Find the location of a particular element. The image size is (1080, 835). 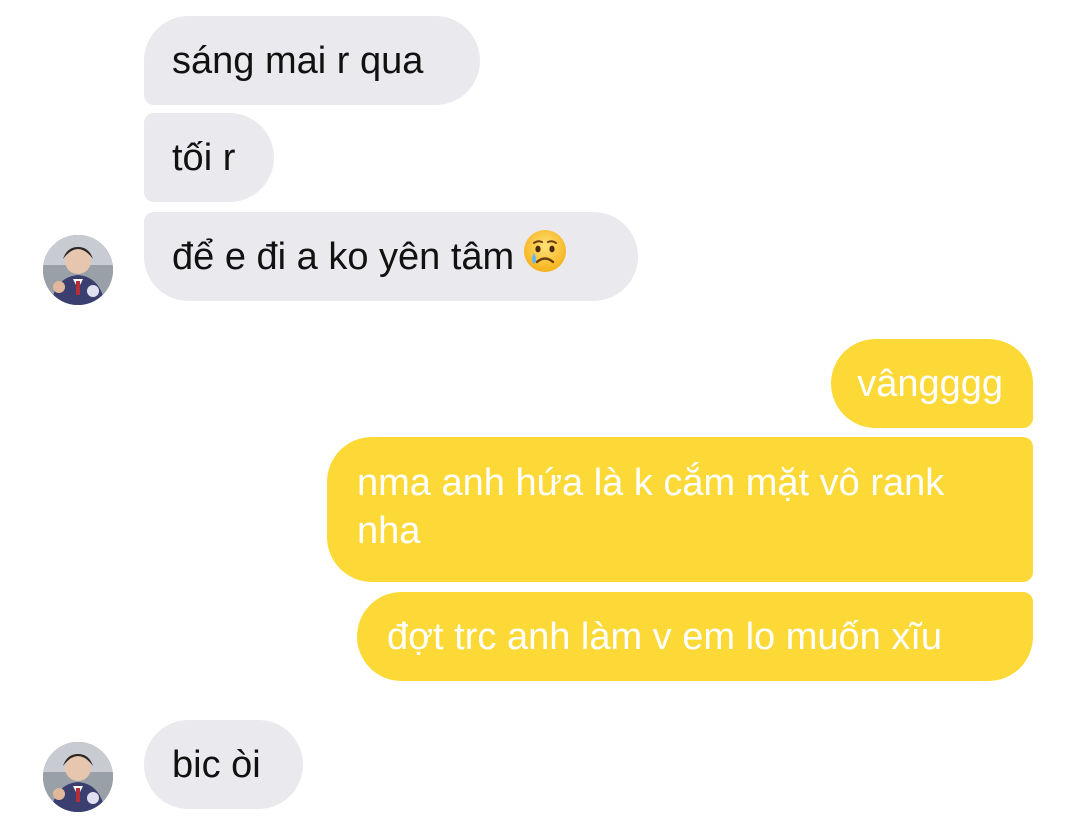

message-text: để e đi a ko yên tâm is located at coordinates (343, 256).